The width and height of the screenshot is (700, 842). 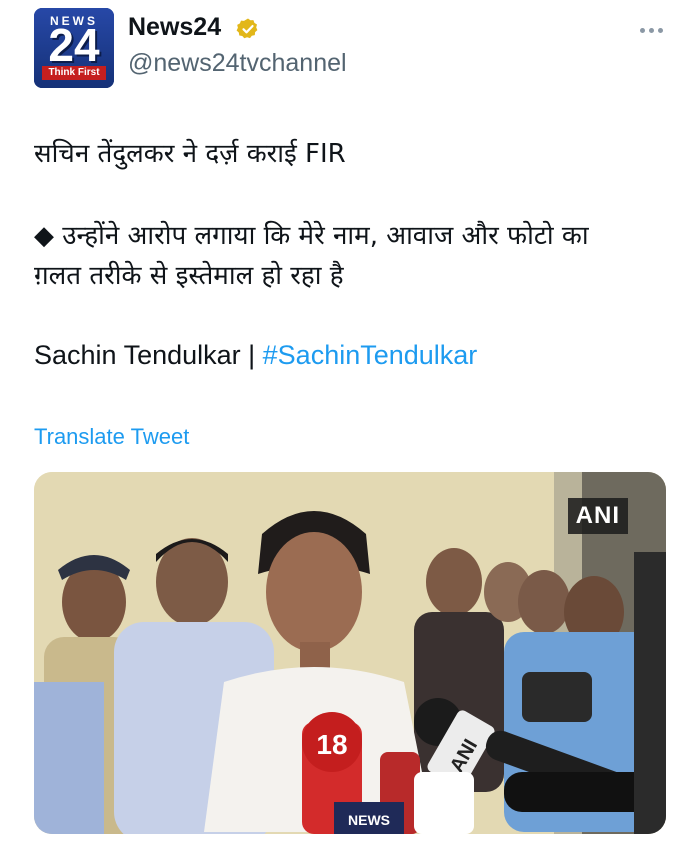 I want to click on avatar: NEWS 24 Think First, so click(x=74, y=48).